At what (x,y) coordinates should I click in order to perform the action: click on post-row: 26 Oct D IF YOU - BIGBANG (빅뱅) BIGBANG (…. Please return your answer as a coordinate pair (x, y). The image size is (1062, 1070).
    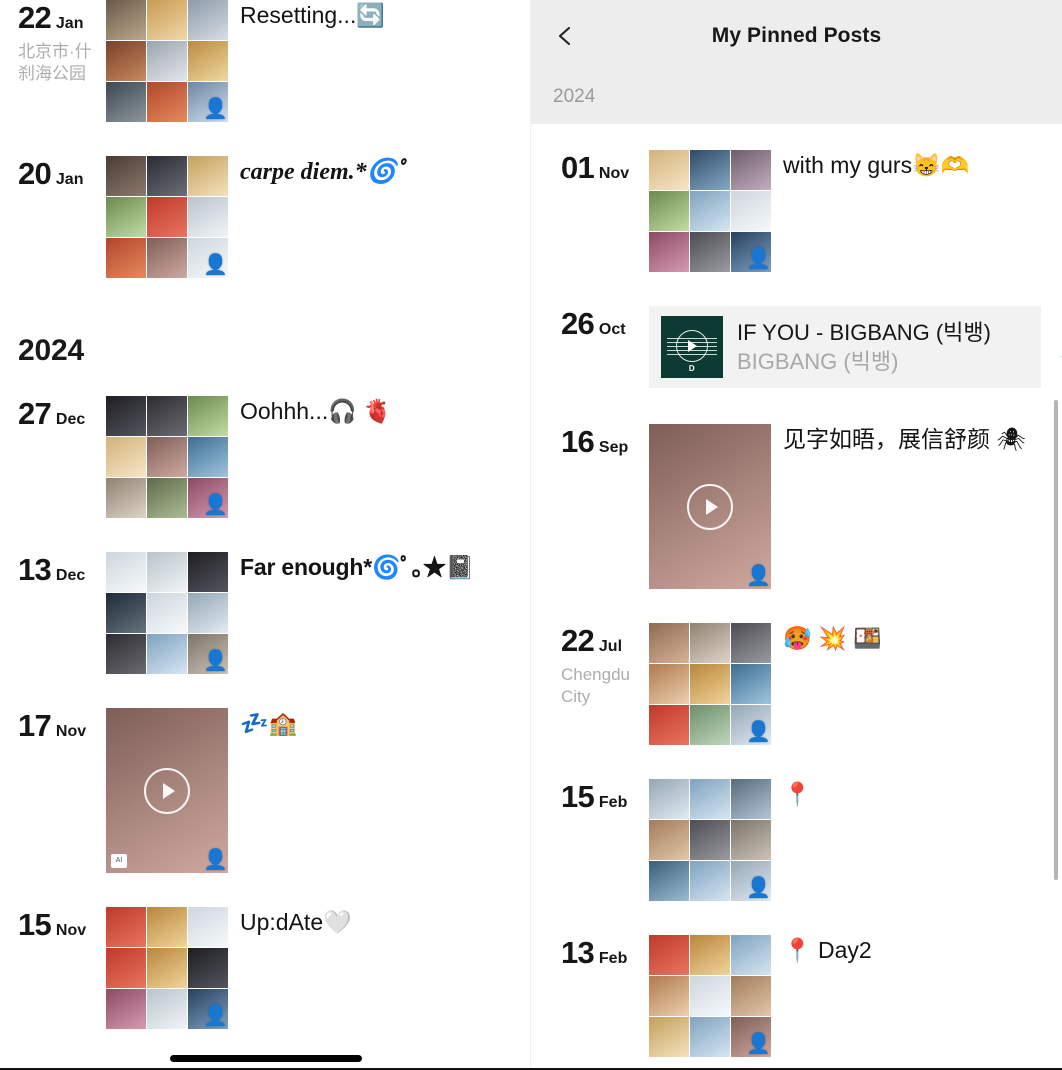
    Looking at the image, I should click on (796, 347).